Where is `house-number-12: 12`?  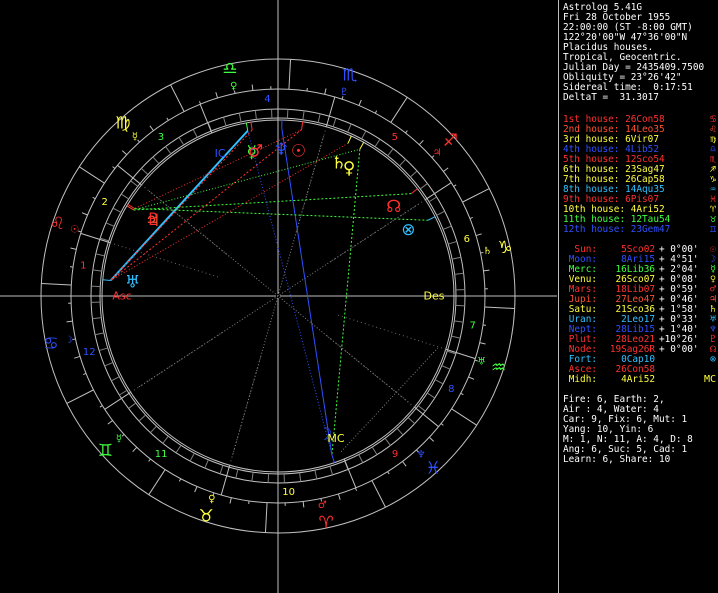
house-number-12: 12 is located at coordinates (89, 352).